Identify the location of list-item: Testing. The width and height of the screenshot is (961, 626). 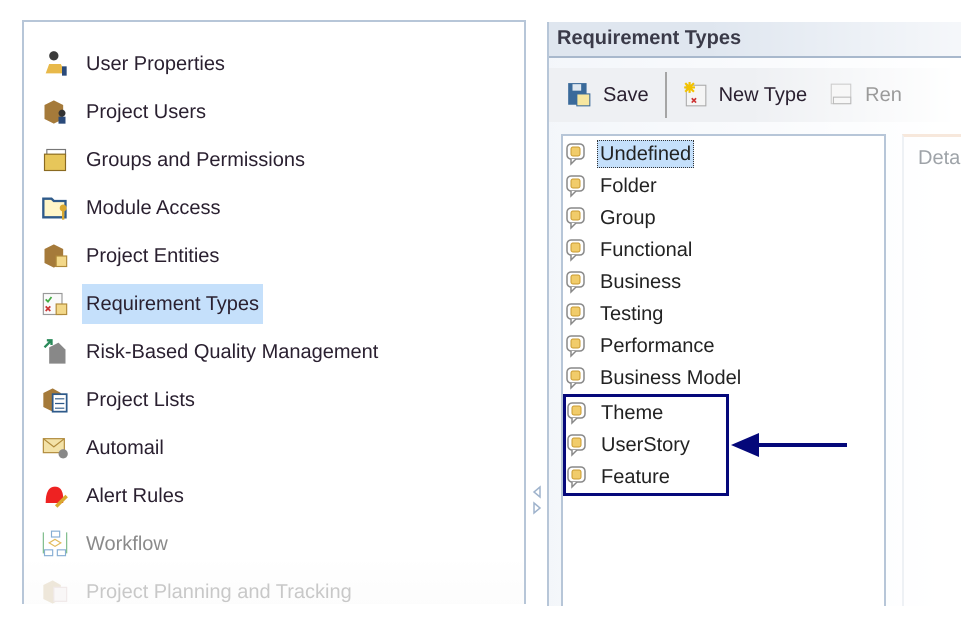
(631, 314).